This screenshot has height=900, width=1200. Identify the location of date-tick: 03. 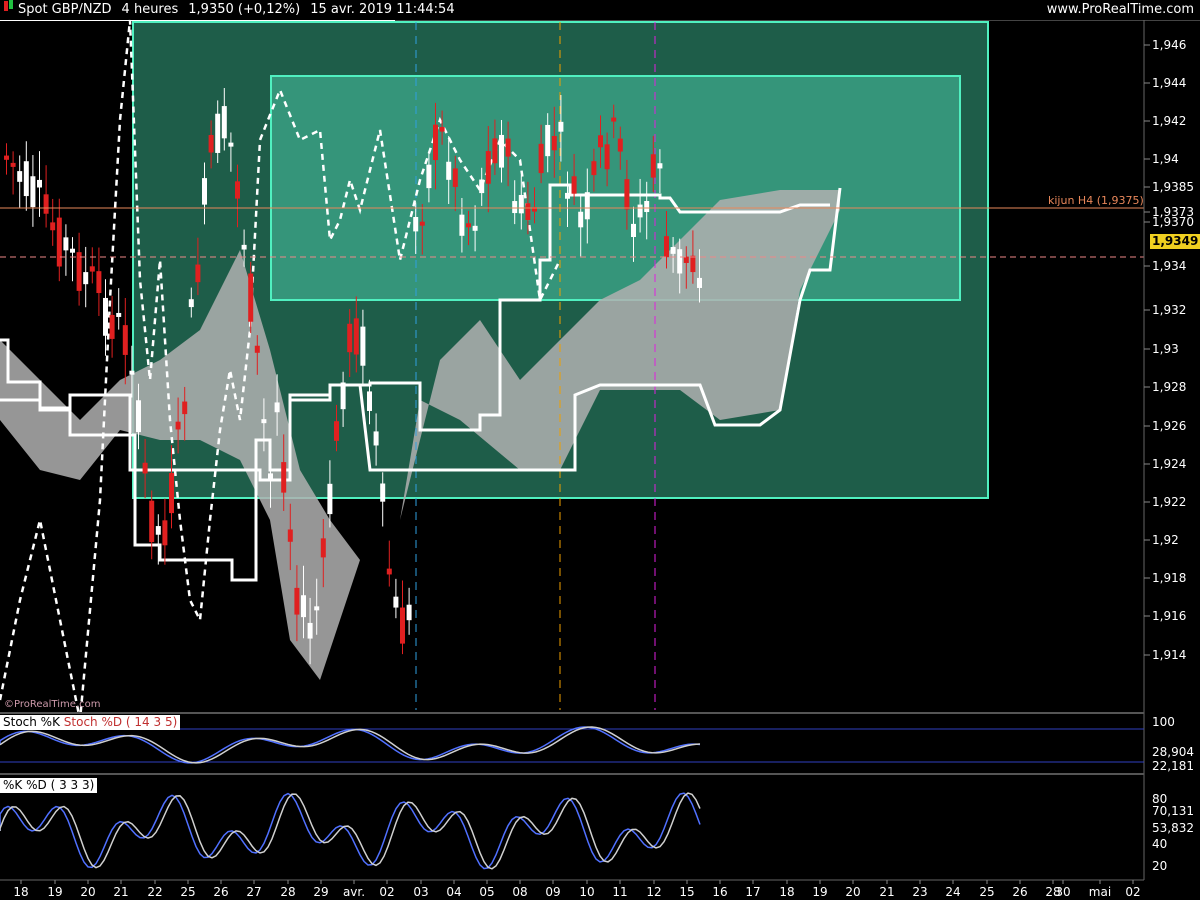
(420, 892).